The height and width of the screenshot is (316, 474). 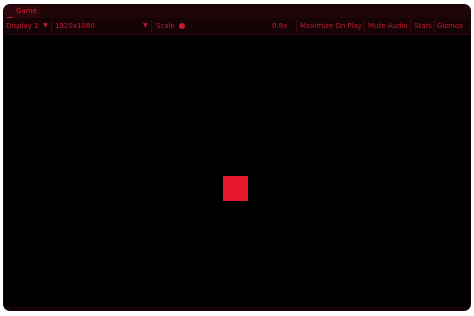 I want to click on scale-value: 0.8x, so click(x=280, y=26).